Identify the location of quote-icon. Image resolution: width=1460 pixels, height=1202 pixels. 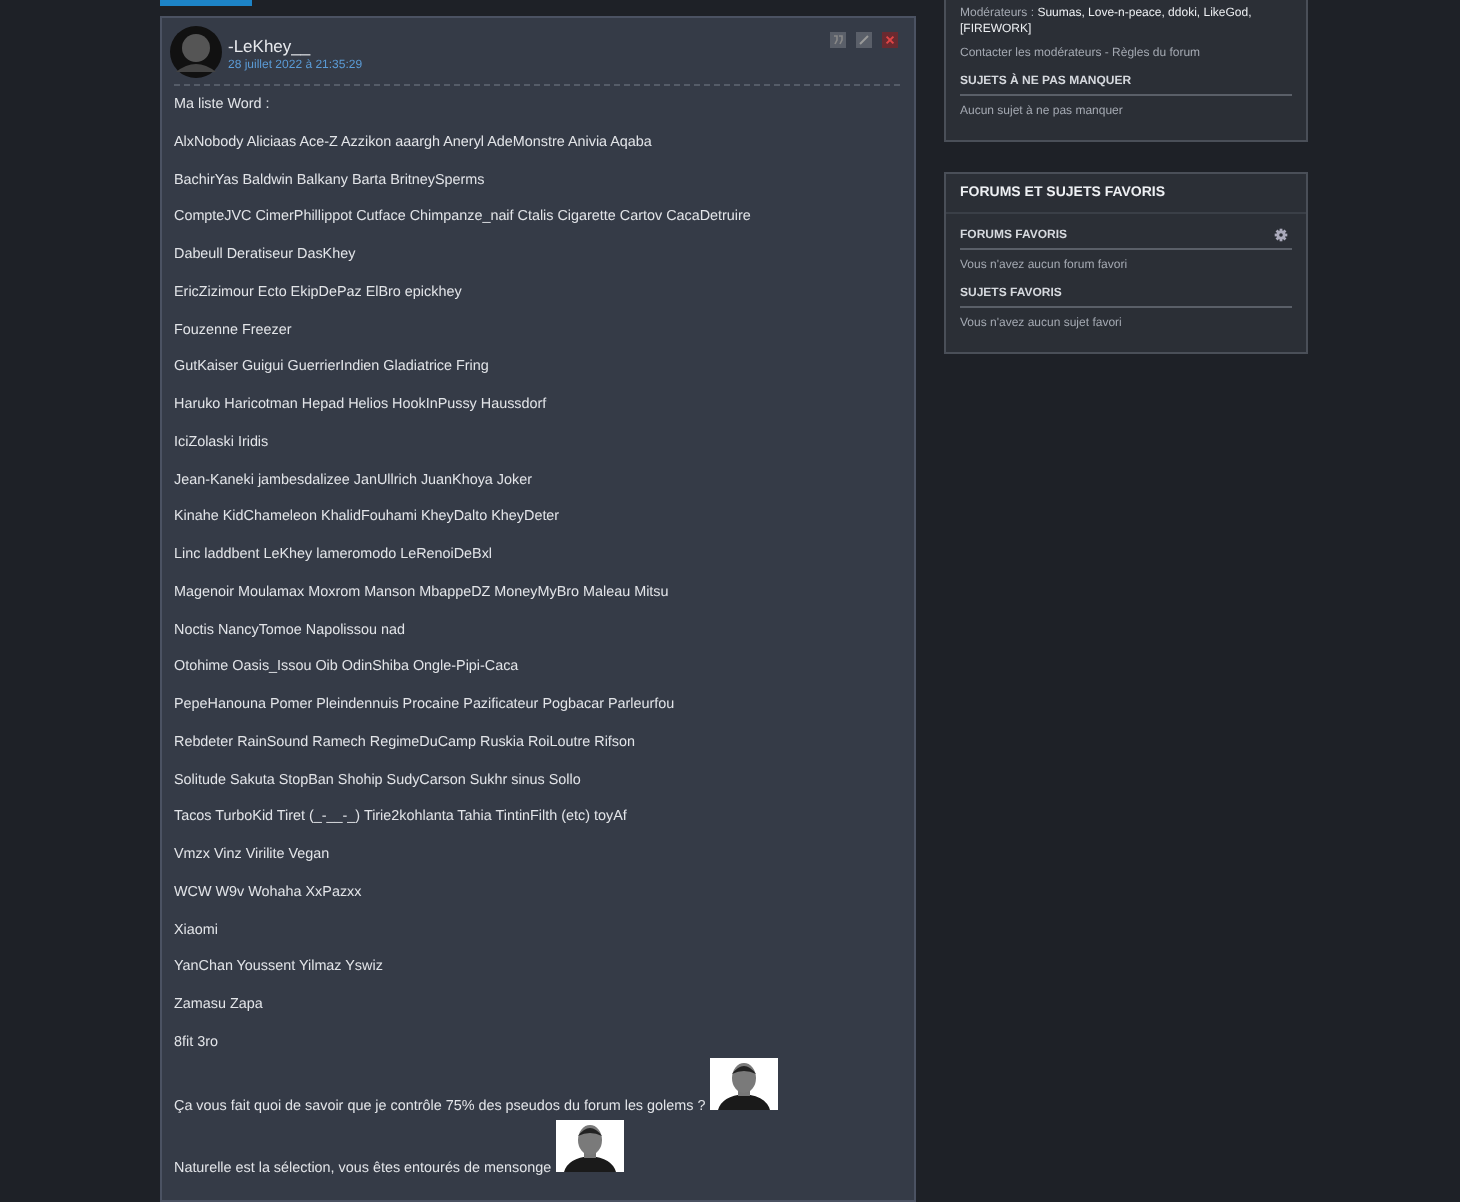
(838, 40).